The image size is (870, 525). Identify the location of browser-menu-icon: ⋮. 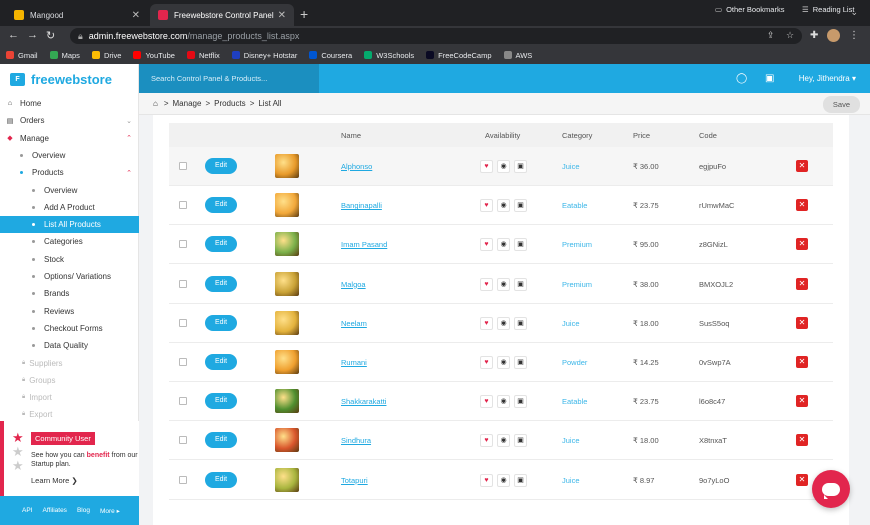
(854, 35).